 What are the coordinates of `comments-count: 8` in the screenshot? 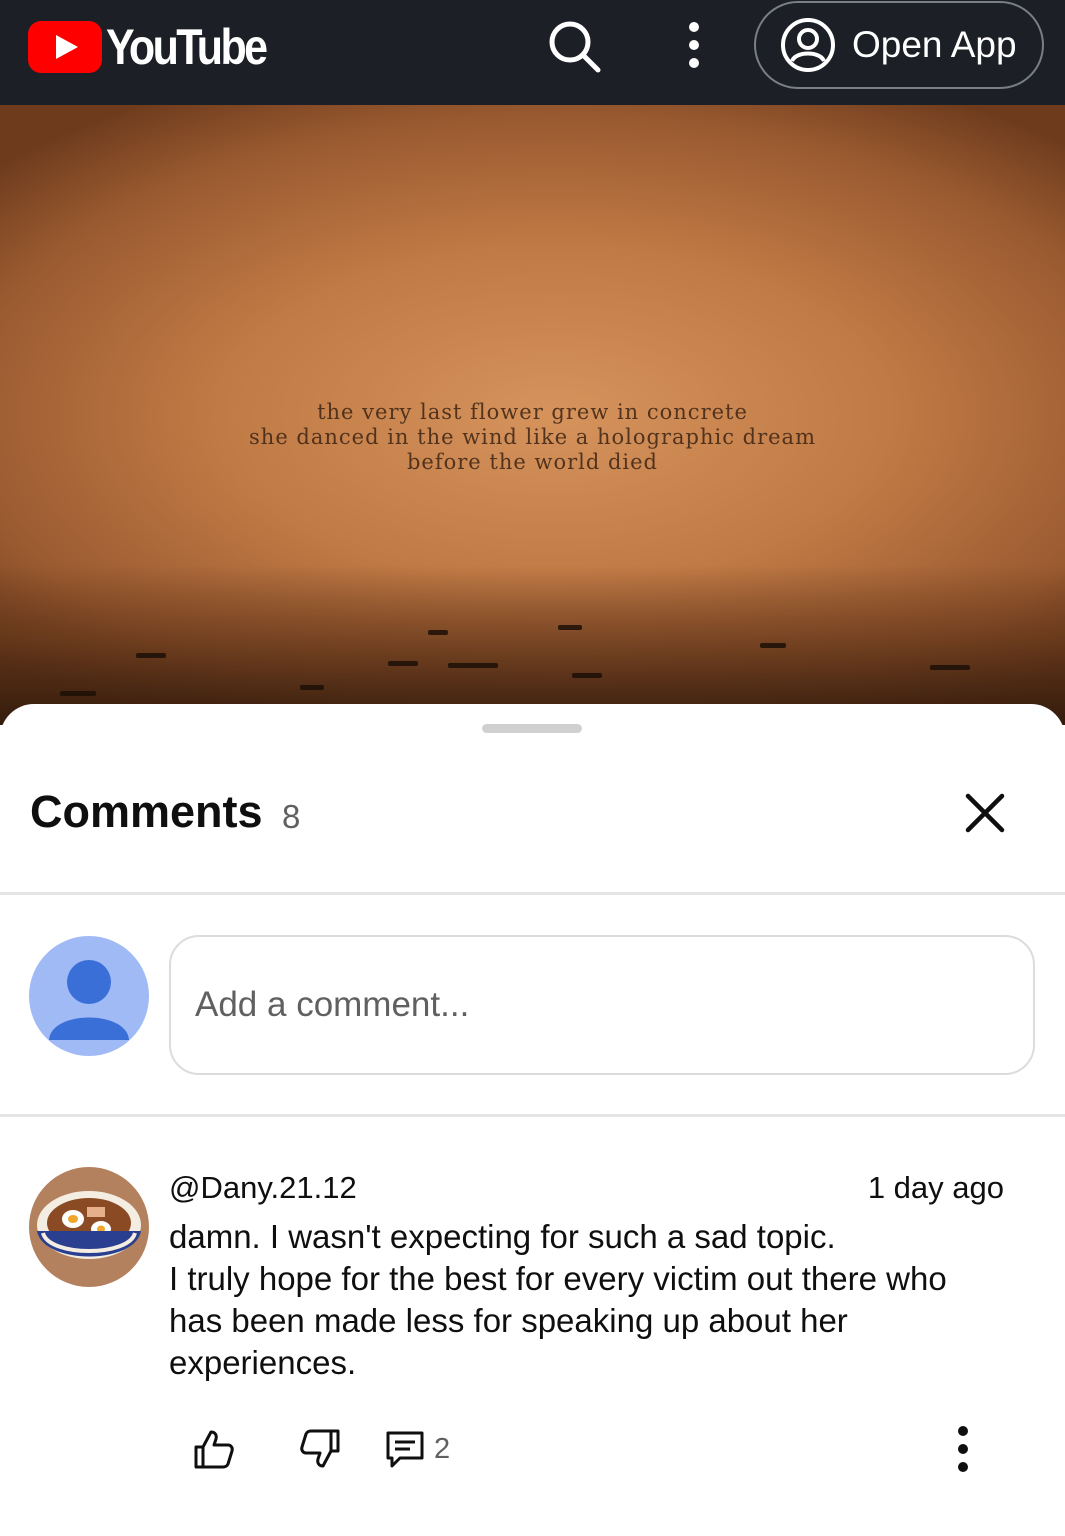 It's located at (291, 816).